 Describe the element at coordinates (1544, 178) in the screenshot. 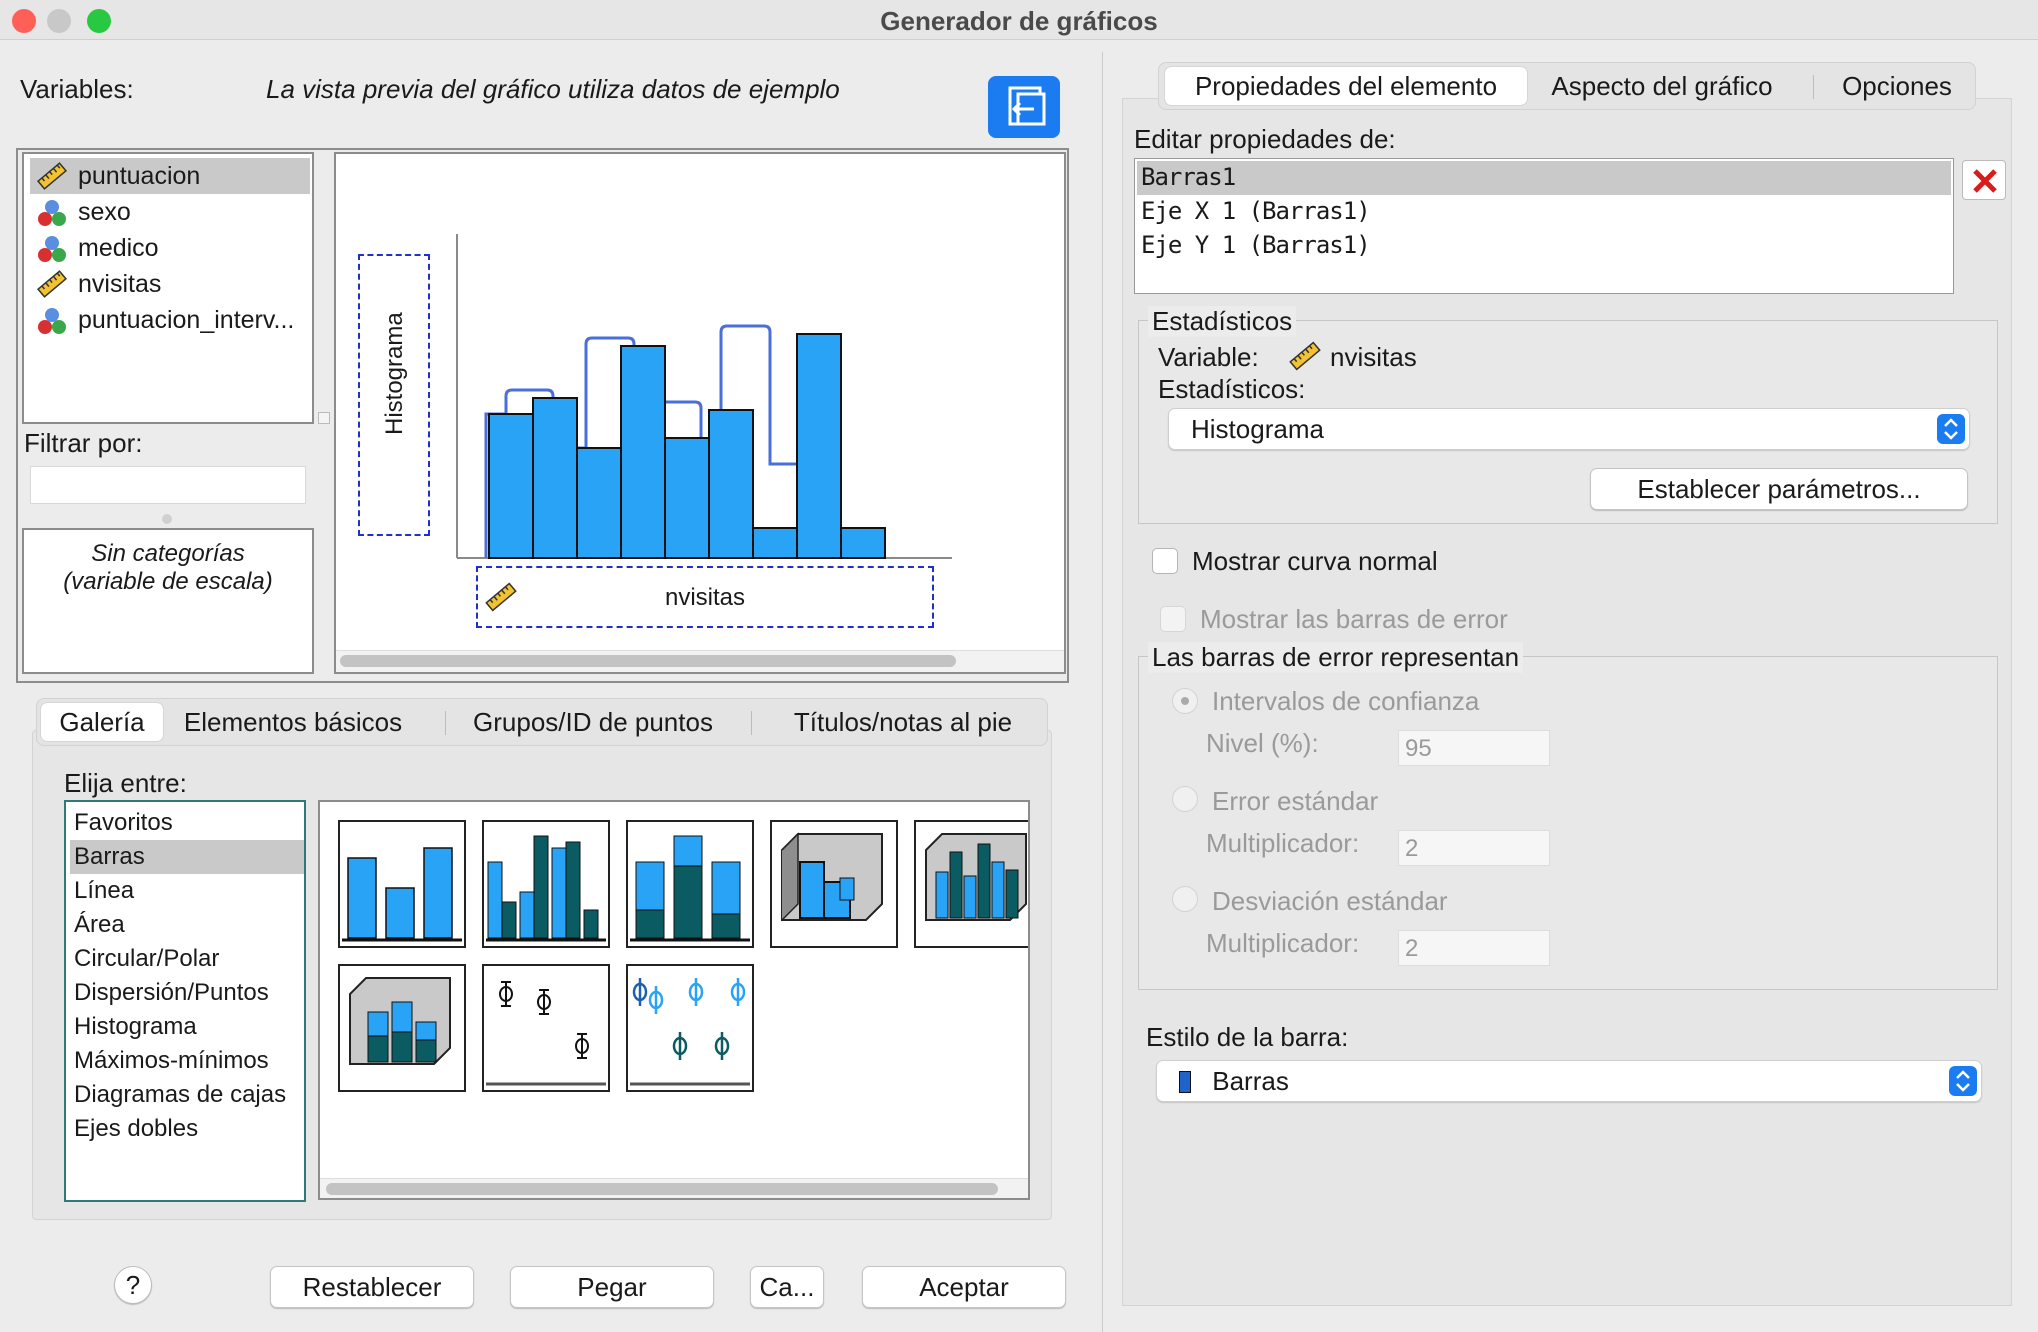

I see `element-selected-highlight` at that location.